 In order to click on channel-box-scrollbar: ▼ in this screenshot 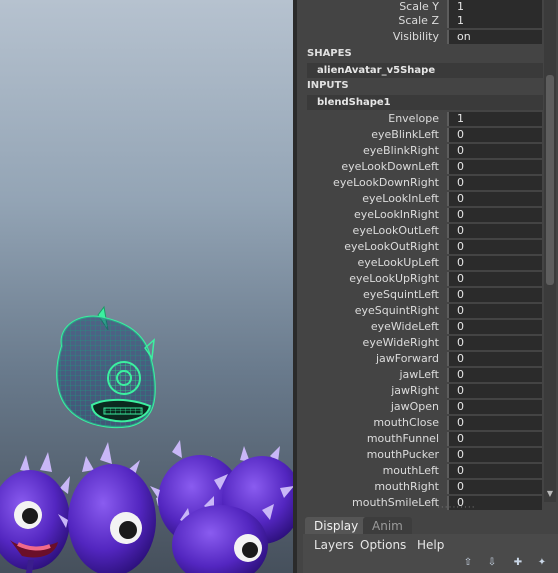, I will do `click(550, 251)`.